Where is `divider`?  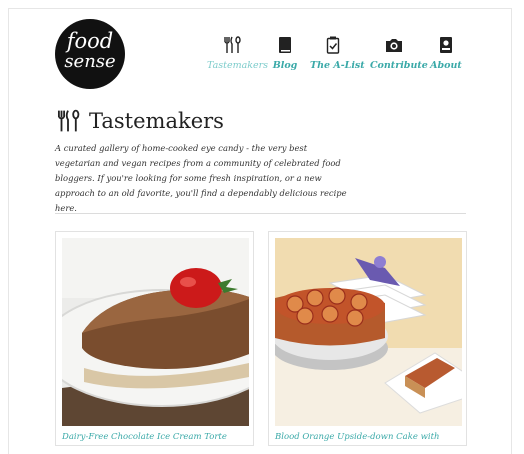
divider is located at coordinates (260, 213).